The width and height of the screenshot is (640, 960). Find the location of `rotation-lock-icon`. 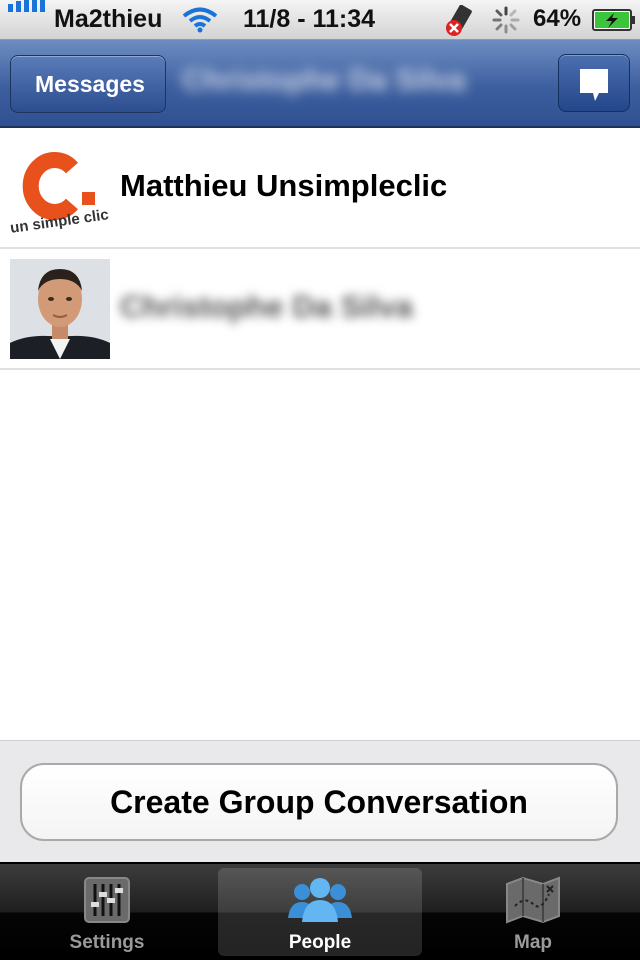

rotation-lock-icon is located at coordinates (459, 20).